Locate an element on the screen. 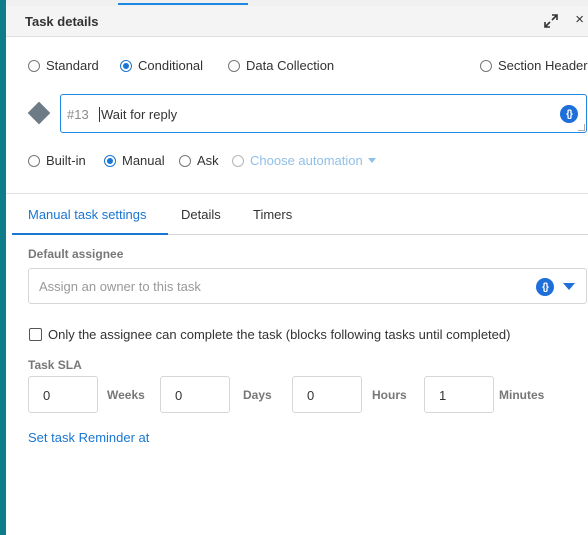  radio-manual: Manual is located at coordinates (134, 160).